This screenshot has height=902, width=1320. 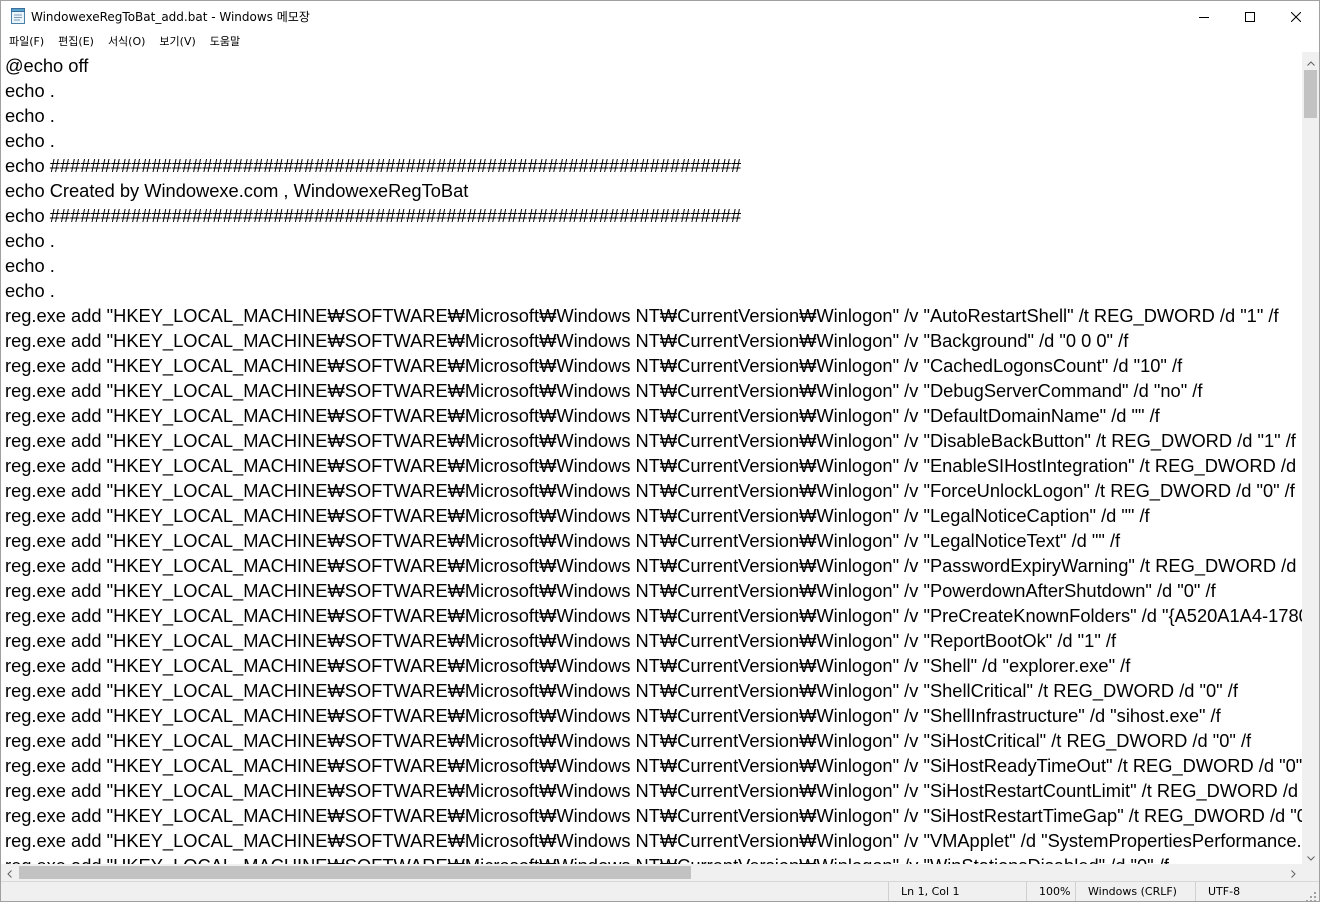 I want to click on scroll-left-button, so click(x=9, y=872).